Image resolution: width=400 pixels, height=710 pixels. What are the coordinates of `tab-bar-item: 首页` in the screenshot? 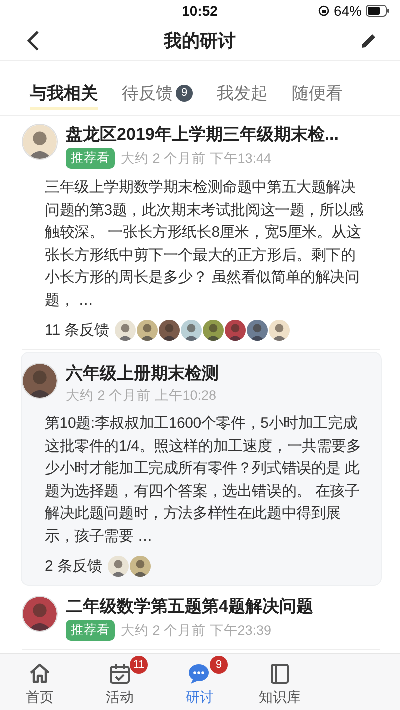 It's located at (40, 683).